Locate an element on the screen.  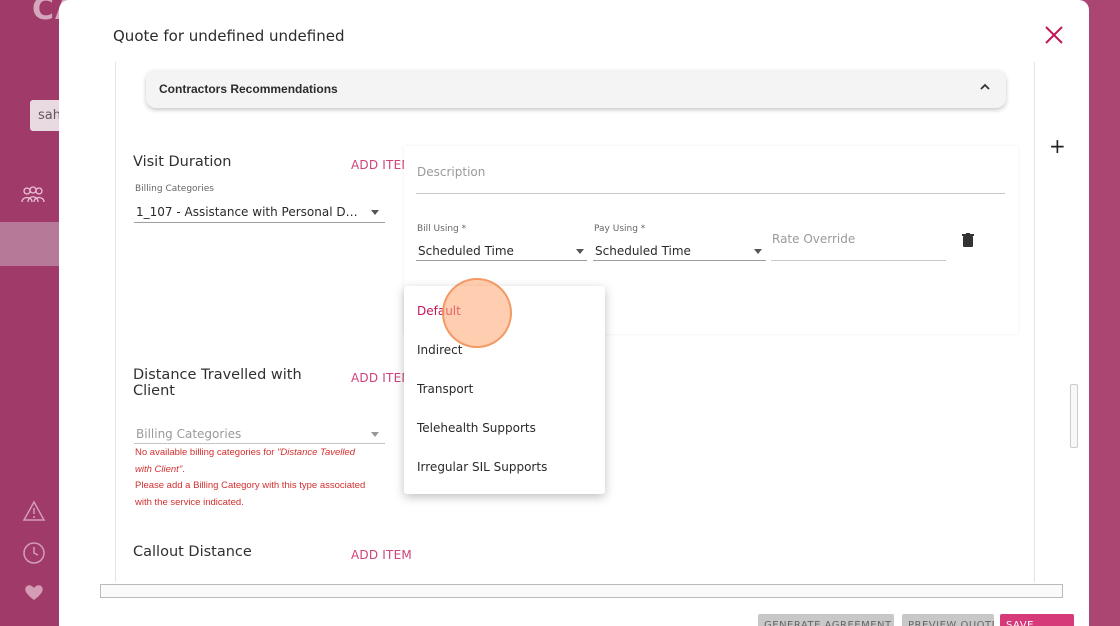
error-text-line1: No available billing categories for is located at coordinates (206, 452).